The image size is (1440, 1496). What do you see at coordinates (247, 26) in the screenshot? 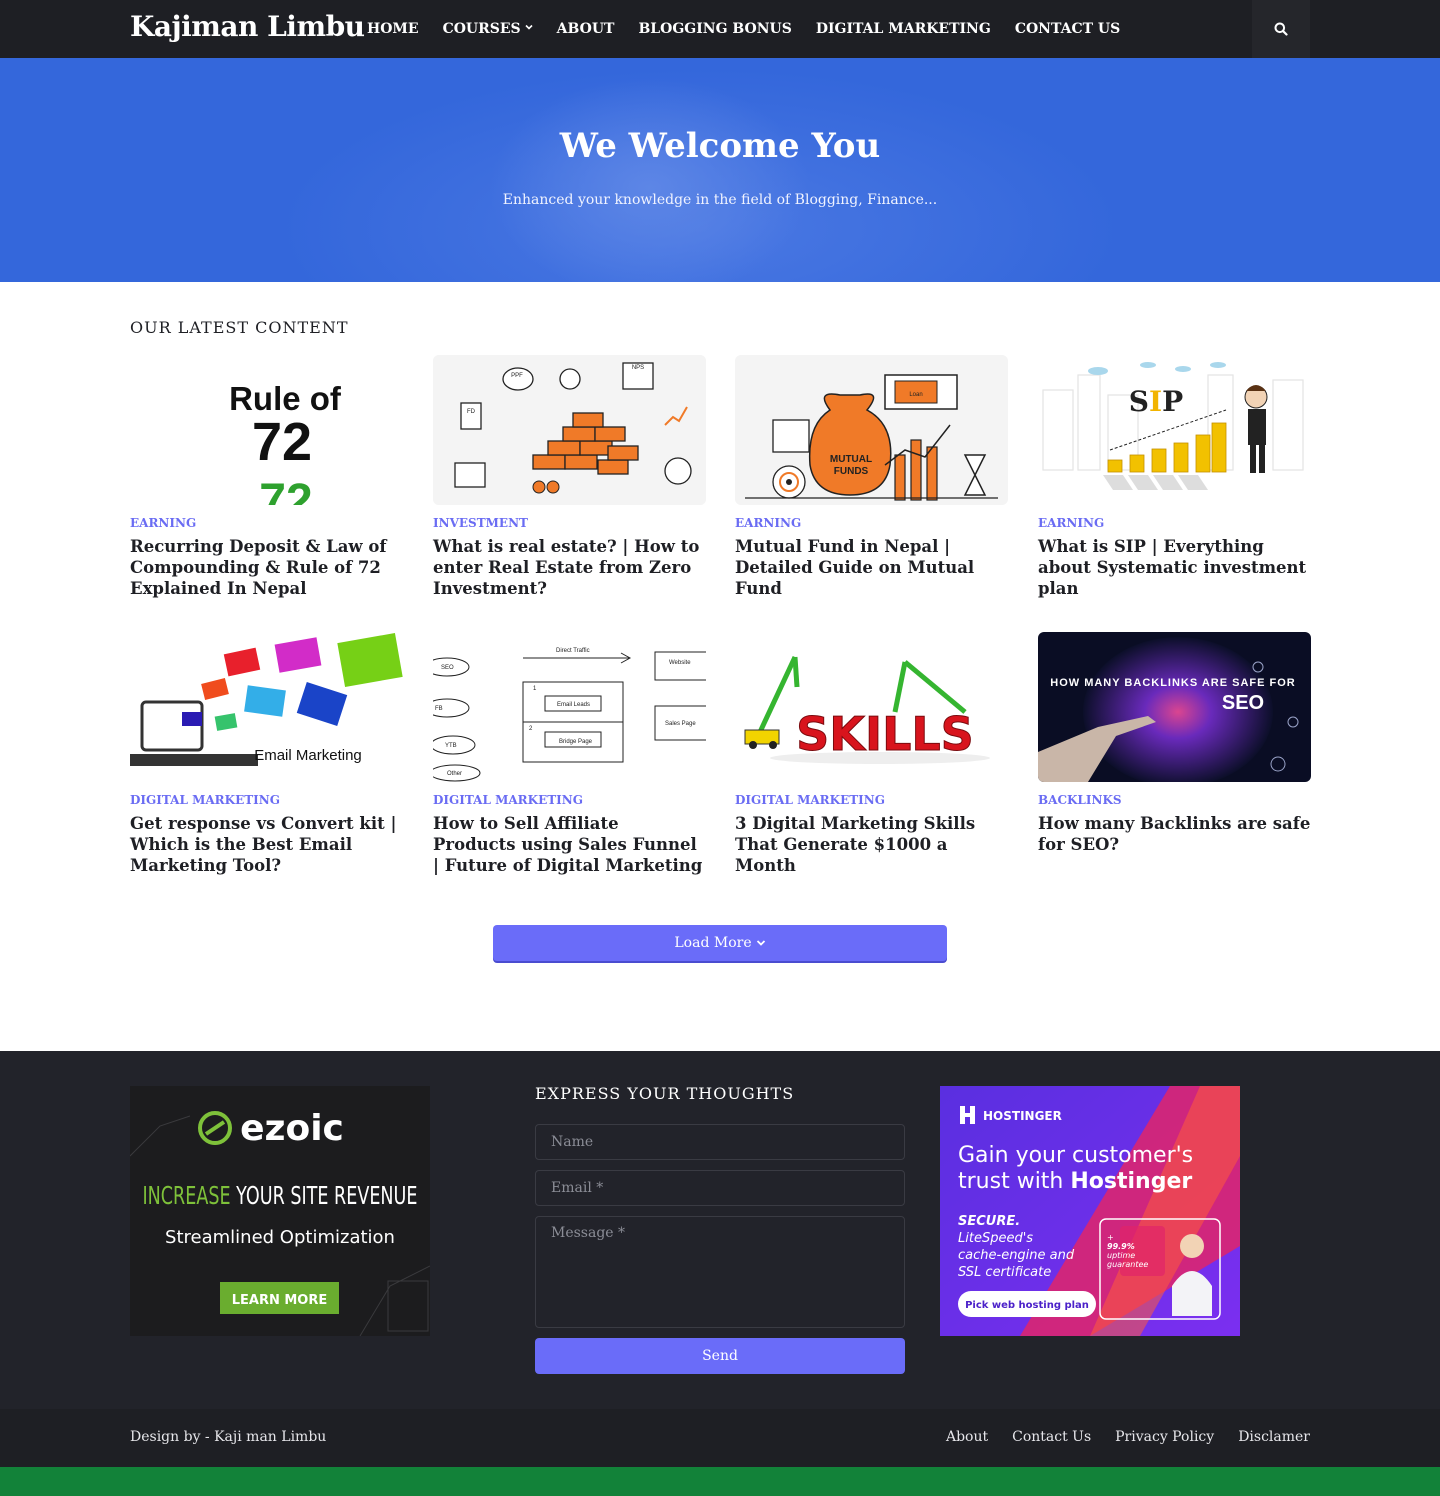
I see `site-brand: Kajiman Limbu` at bounding box center [247, 26].